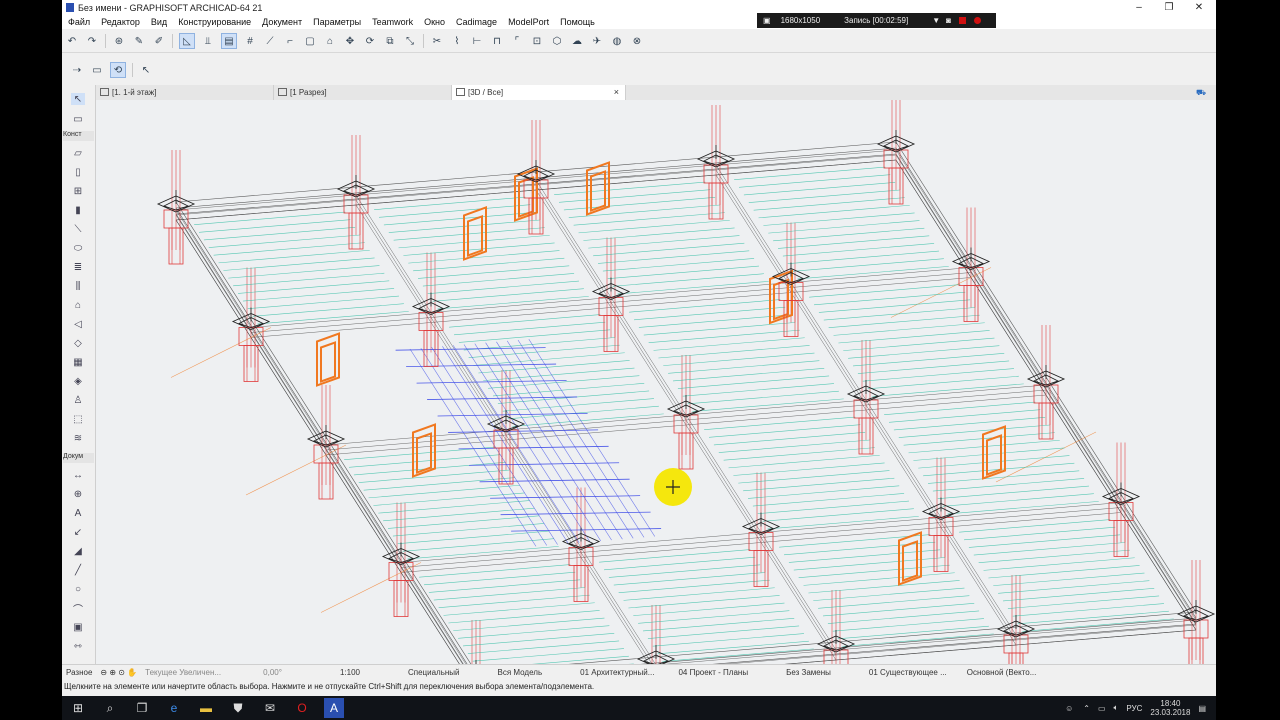 The width and height of the screenshot is (1280, 720). I want to click on mesh-tool-icon: ≋, so click(78, 438).